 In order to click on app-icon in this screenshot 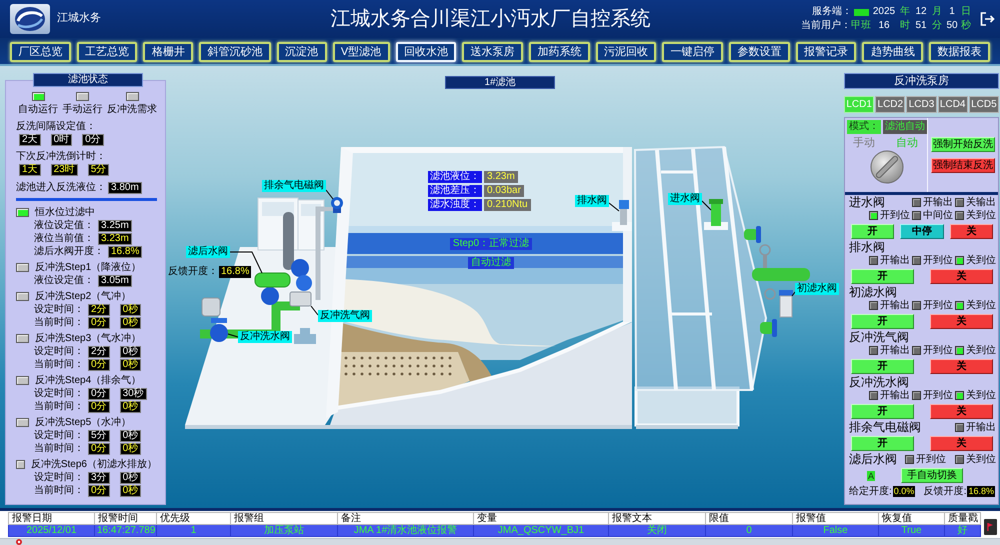, I will do `click(19, 542)`.